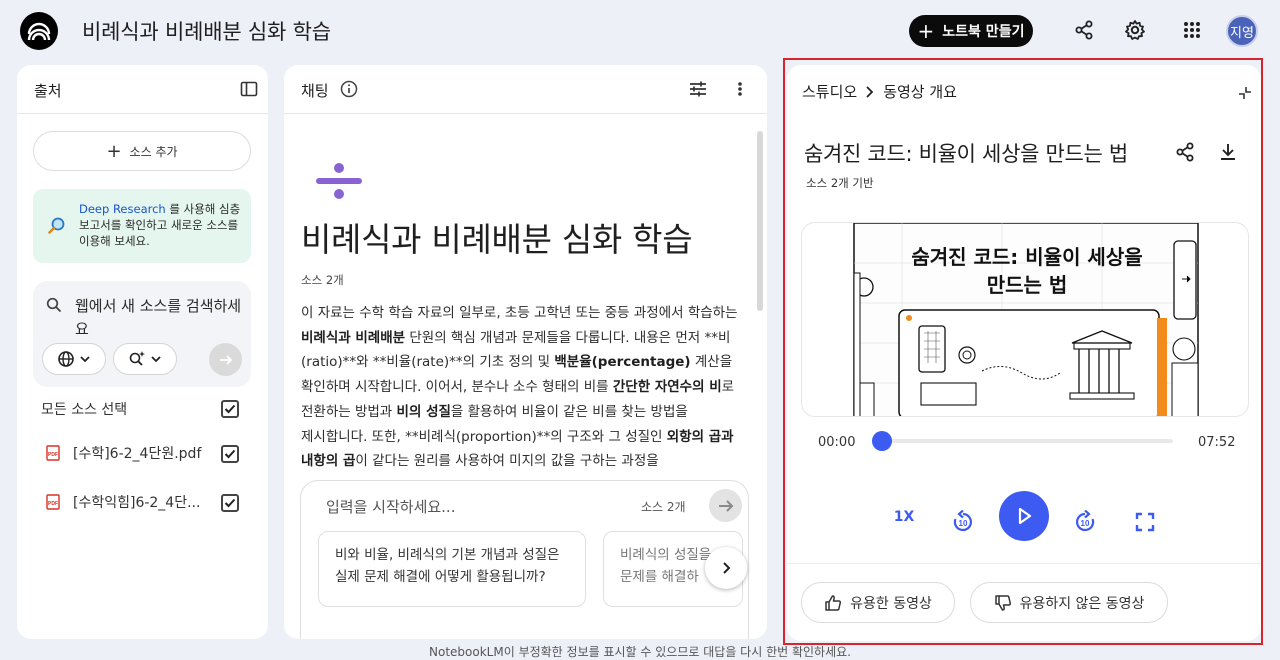 The width and height of the screenshot is (1280, 660). I want to click on sources-panel-header: 출처, so click(142, 89).